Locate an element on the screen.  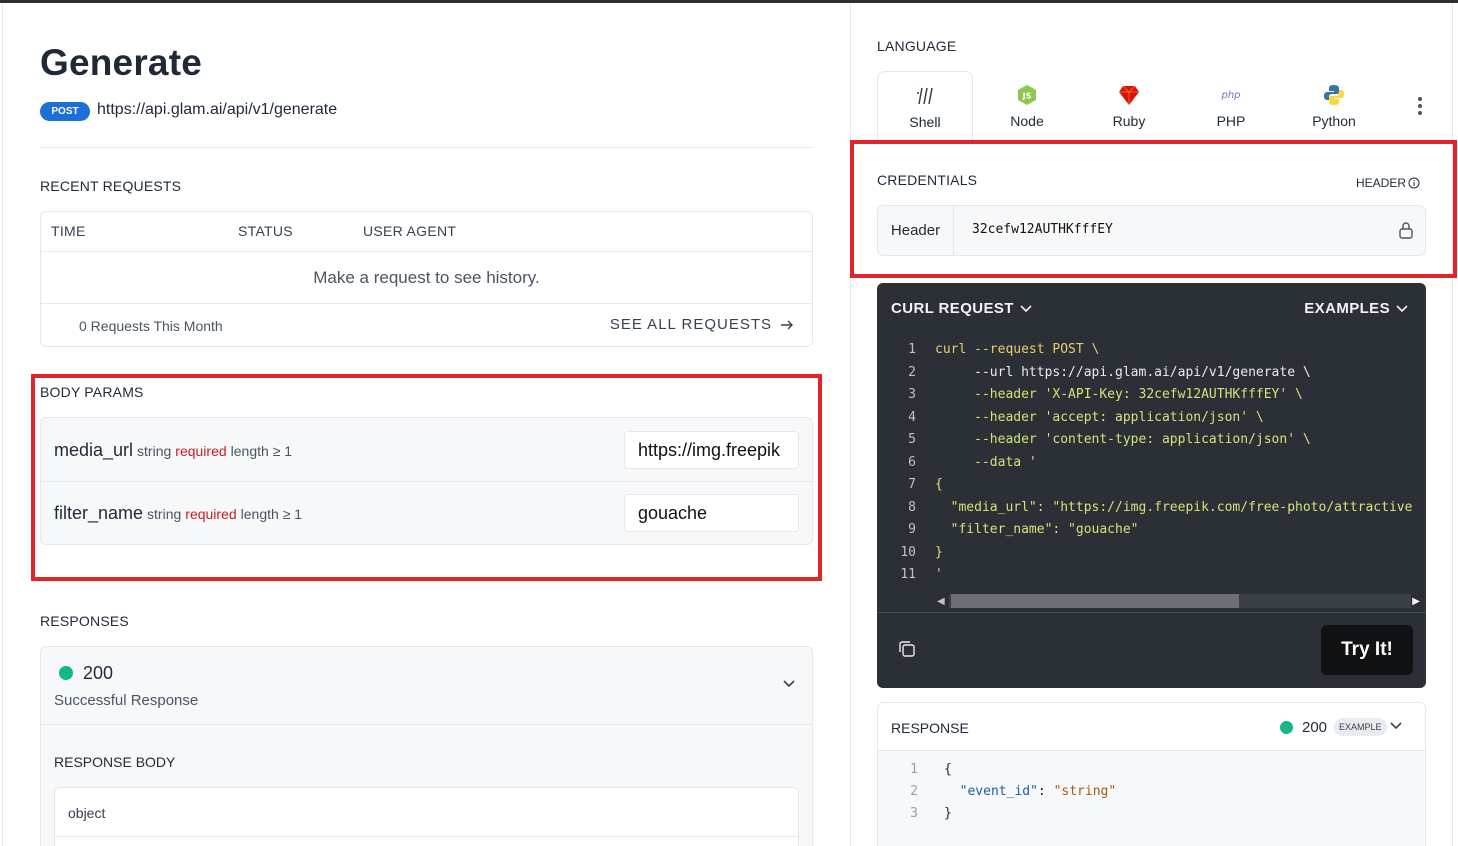
response-body-schema: object is located at coordinates (426, 816).